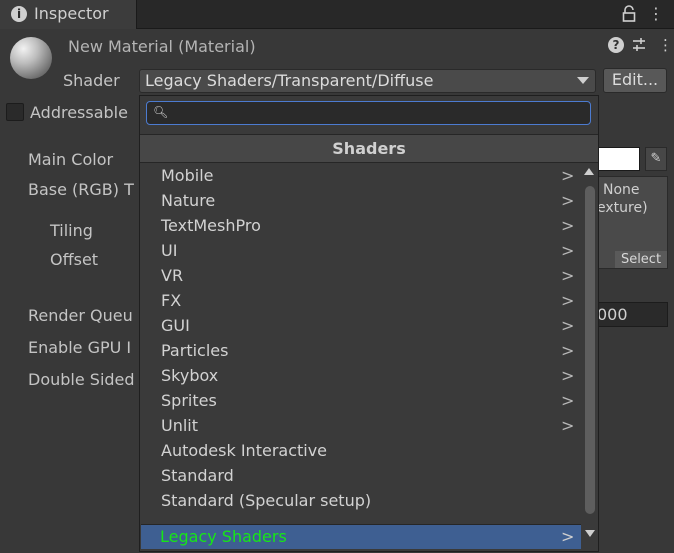  I want to click on list-item-label: FX, so click(171, 300).